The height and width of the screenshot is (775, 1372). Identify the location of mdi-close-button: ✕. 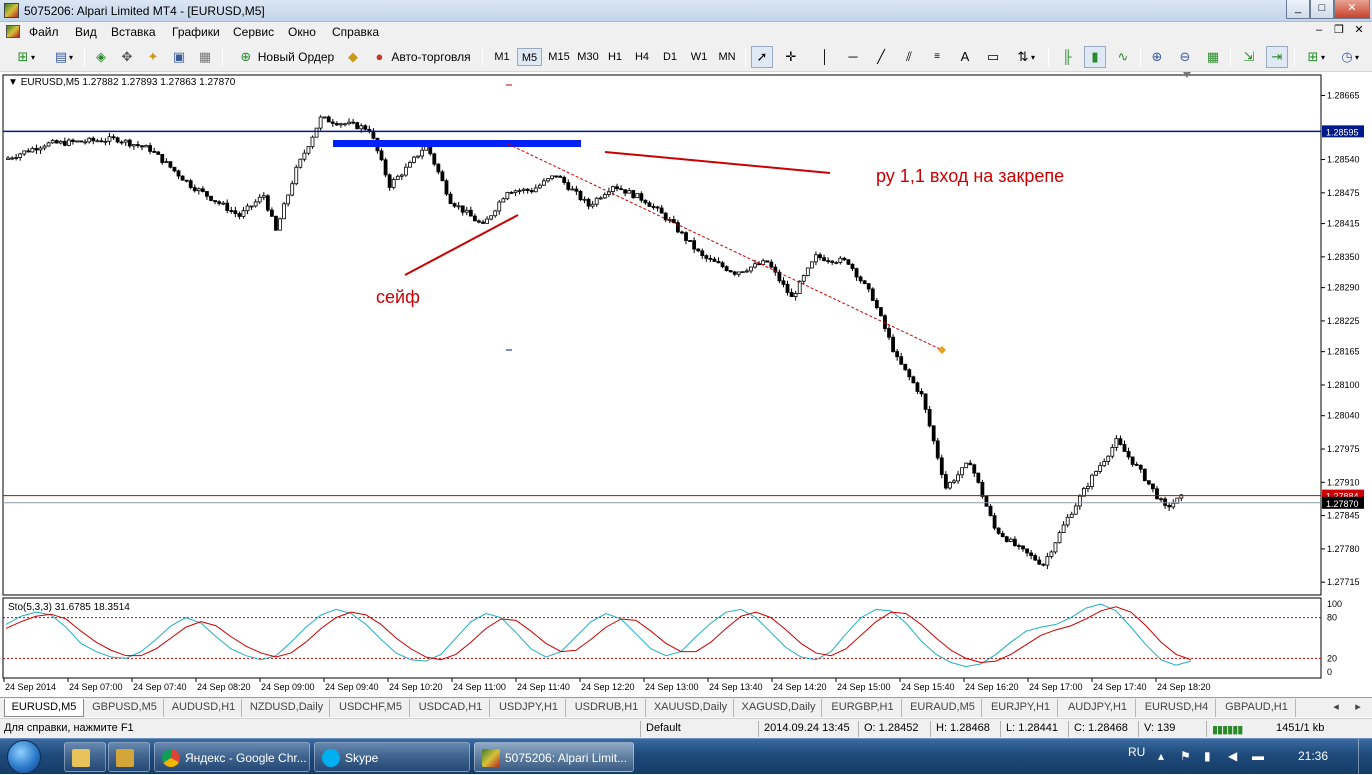
(1359, 31).